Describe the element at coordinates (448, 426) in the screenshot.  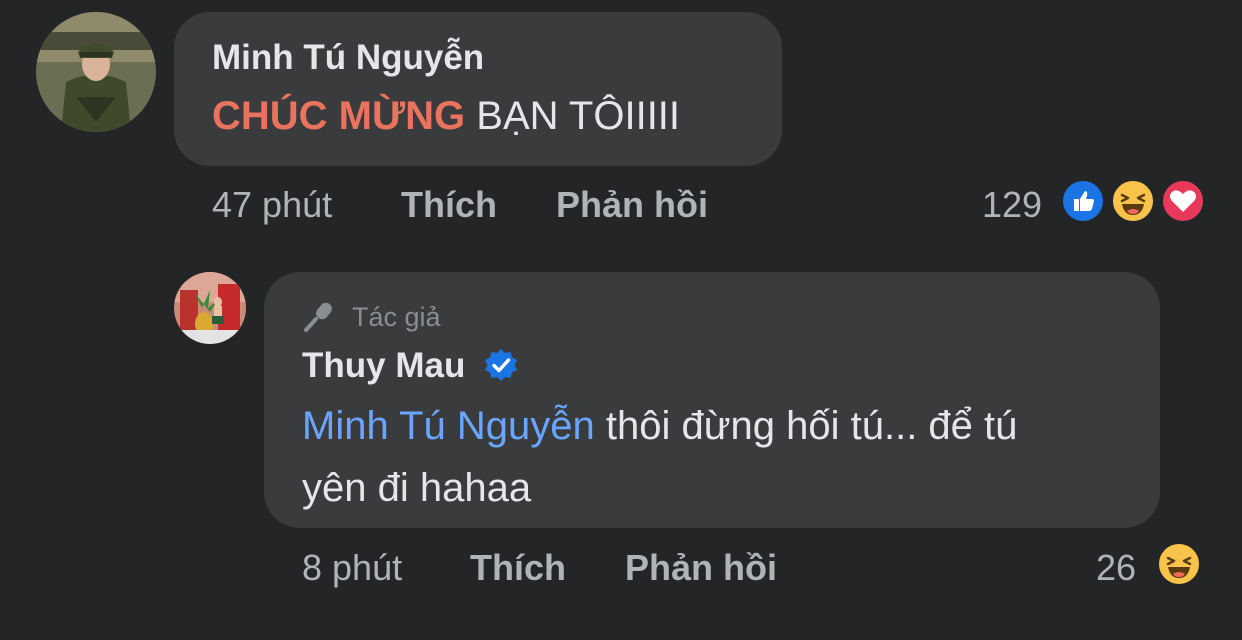
I see `mention-link: Minh Tú Nguyễn` at that location.